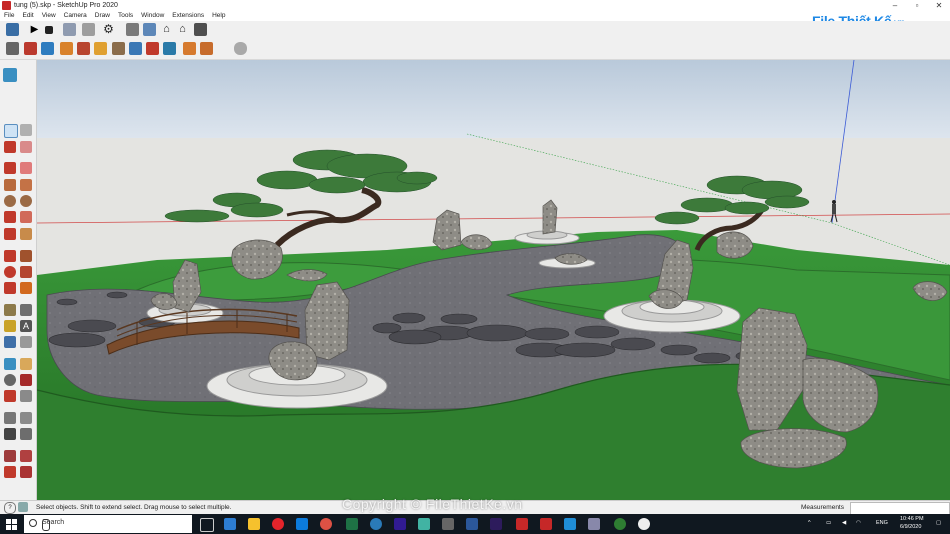  Describe the element at coordinates (132, 29) in the screenshot. I see `warehouse-icon` at that location.